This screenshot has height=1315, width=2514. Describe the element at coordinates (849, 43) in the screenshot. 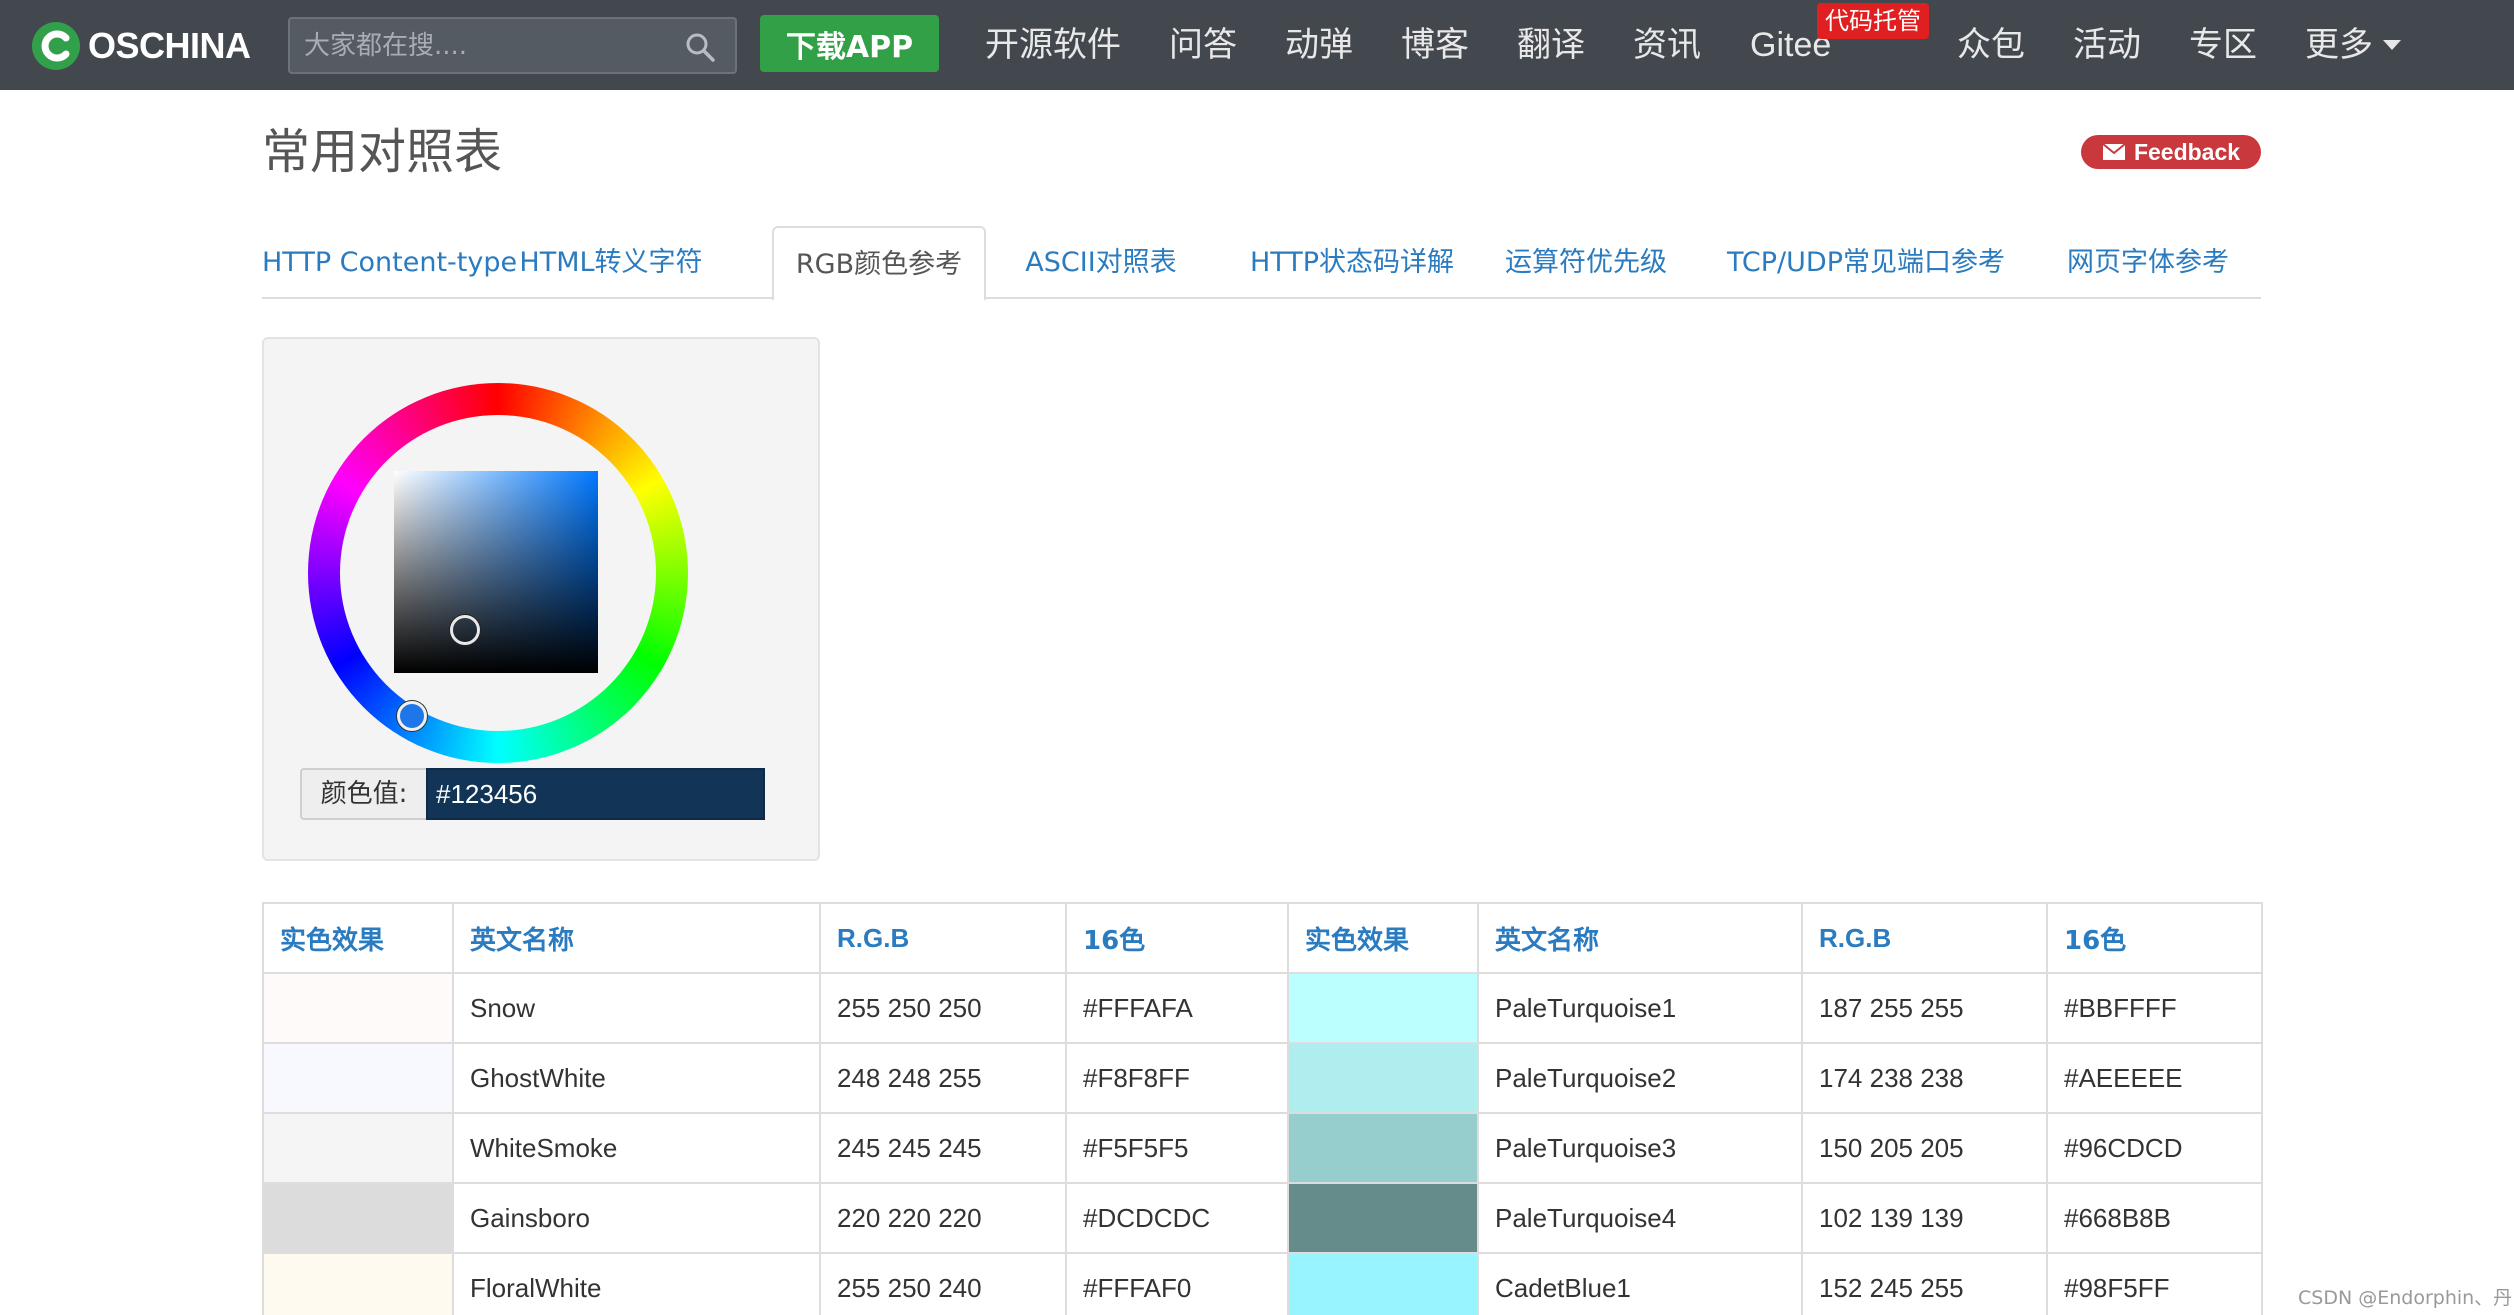

I see `download-app-button: 下载APP` at that location.